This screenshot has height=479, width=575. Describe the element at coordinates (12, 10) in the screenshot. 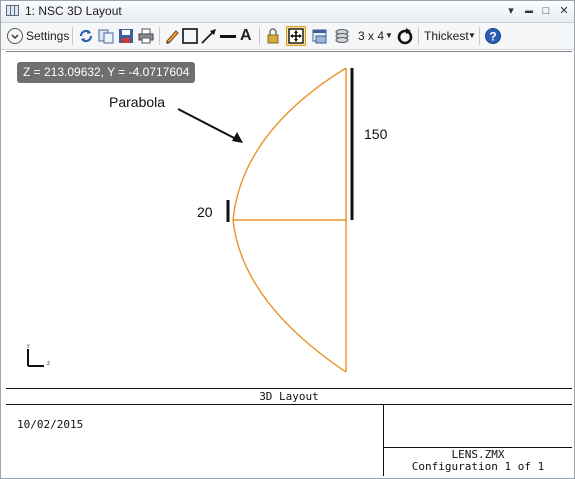

I see `window-app-icon` at that location.